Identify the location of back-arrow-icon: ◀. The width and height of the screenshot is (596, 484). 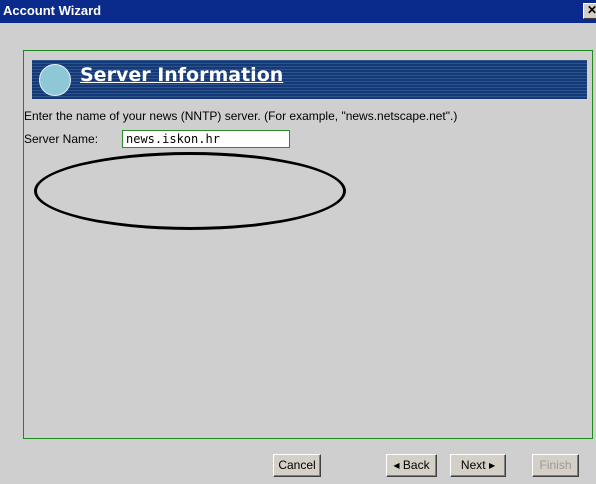
(396, 465).